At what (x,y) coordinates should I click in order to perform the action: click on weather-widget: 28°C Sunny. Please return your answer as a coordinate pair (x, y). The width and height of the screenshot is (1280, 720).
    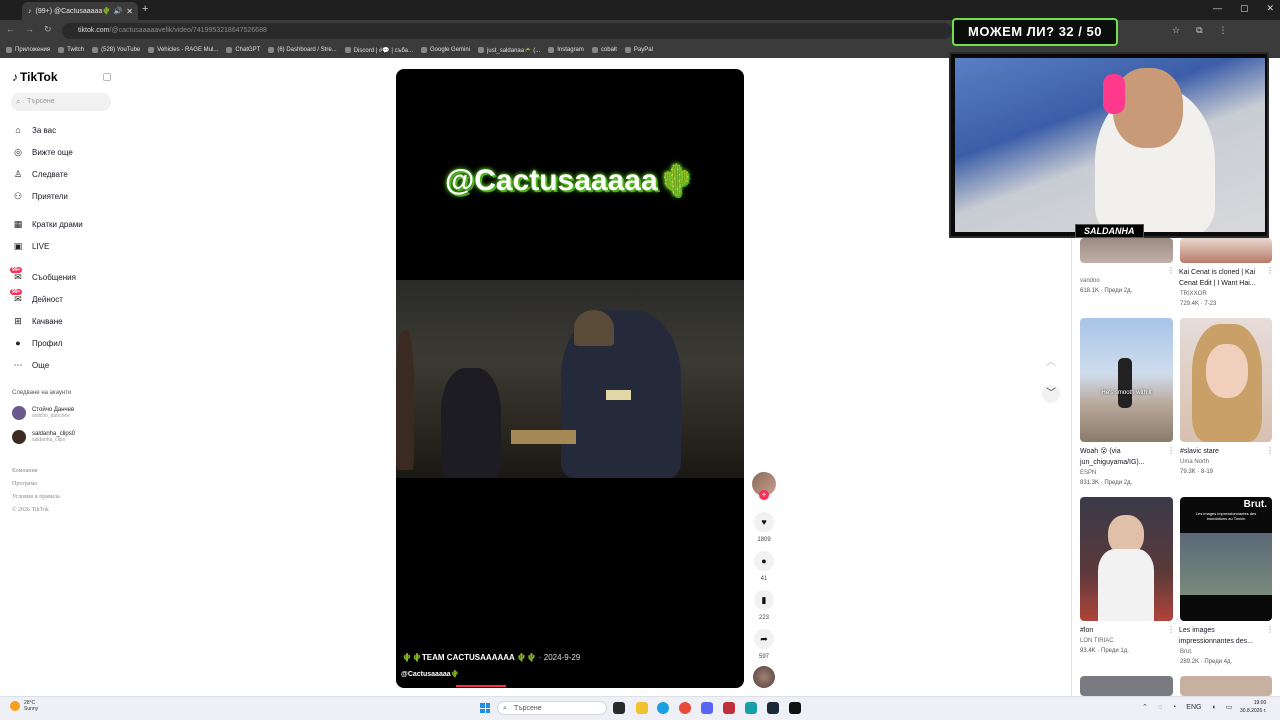
    Looking at the image, I should click on (24, 706).